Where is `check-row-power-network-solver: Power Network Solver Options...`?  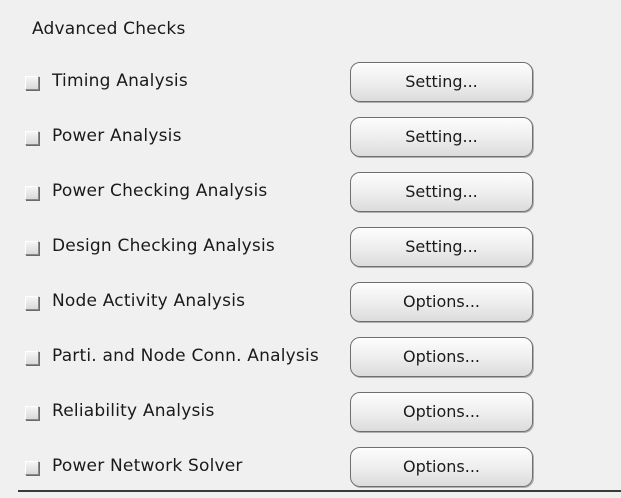 check-row-power-network-solver: Power Network Solver Options... is located at coordinates (310, 467).